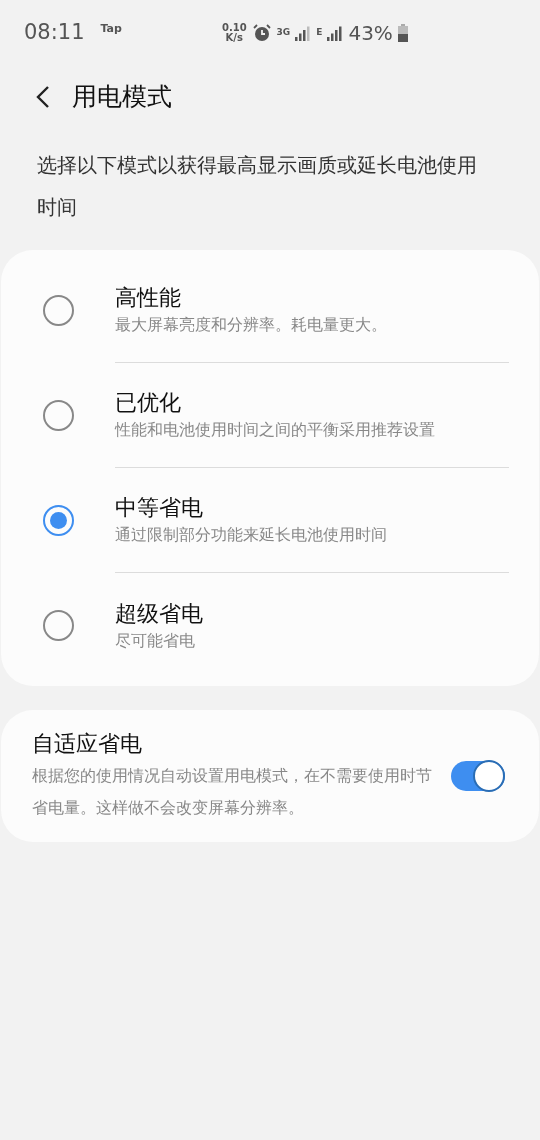 This screenshot has height=1140, width=540. What do you see at coordinates (148, 403) in the screenshot?
I see `mode-title: 已优化` at bounding box center [148, 403].